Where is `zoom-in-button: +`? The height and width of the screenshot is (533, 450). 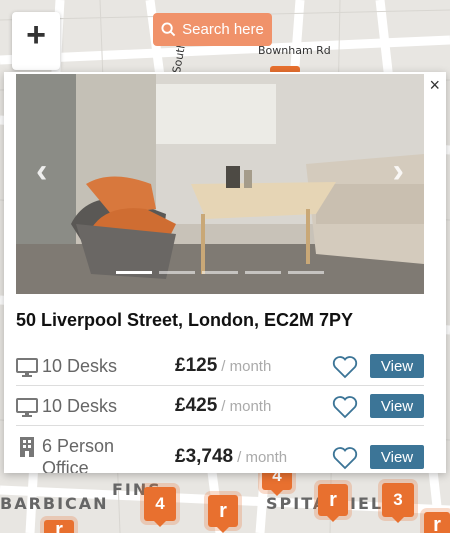 zoom-in-button: + is located at coordinates (36, 41).